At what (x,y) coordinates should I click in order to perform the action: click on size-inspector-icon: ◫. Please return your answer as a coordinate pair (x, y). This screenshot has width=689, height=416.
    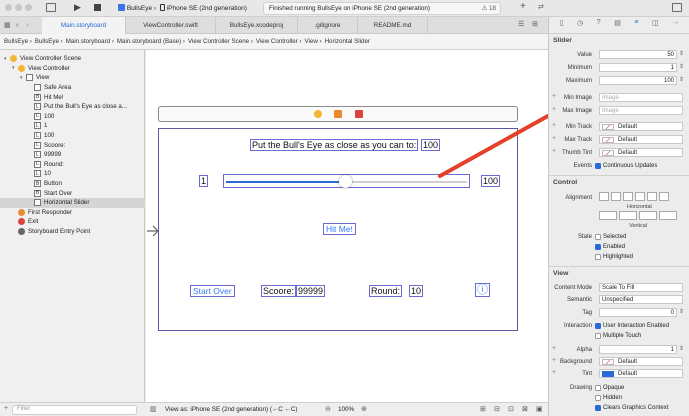
    Looking at the image, I should click on (655, 24).